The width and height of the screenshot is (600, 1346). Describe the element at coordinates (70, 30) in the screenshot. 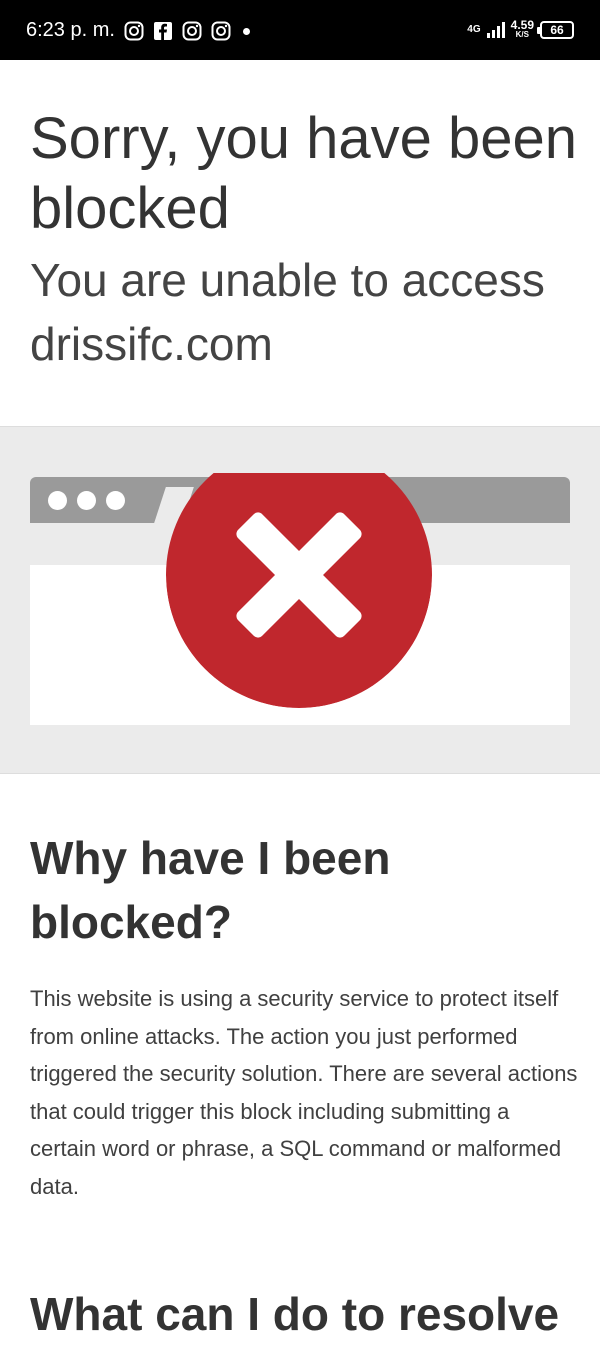

I see `status-time: 6:23 p. m.` at that location.